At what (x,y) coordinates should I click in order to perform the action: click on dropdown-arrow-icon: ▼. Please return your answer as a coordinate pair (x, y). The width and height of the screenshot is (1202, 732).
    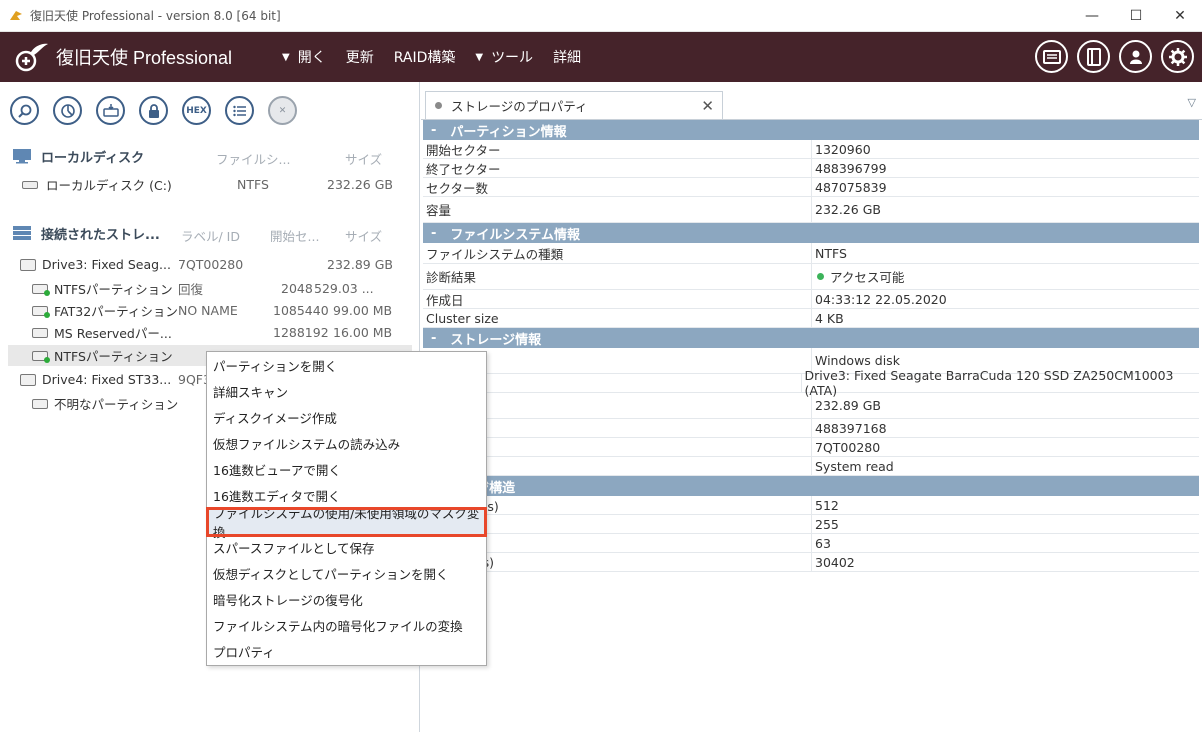
    Looking at the image, I should click on (479, 57).